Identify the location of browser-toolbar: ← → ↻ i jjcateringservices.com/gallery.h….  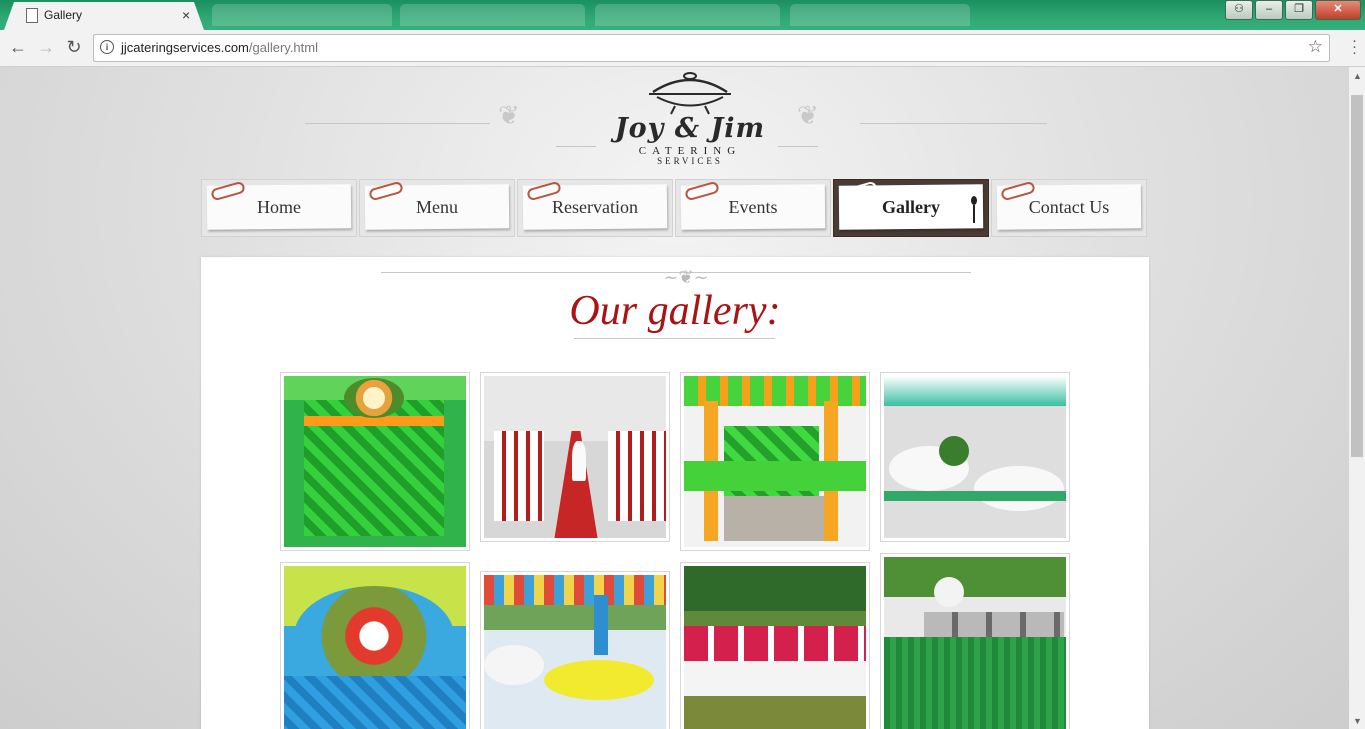
(682, 48).